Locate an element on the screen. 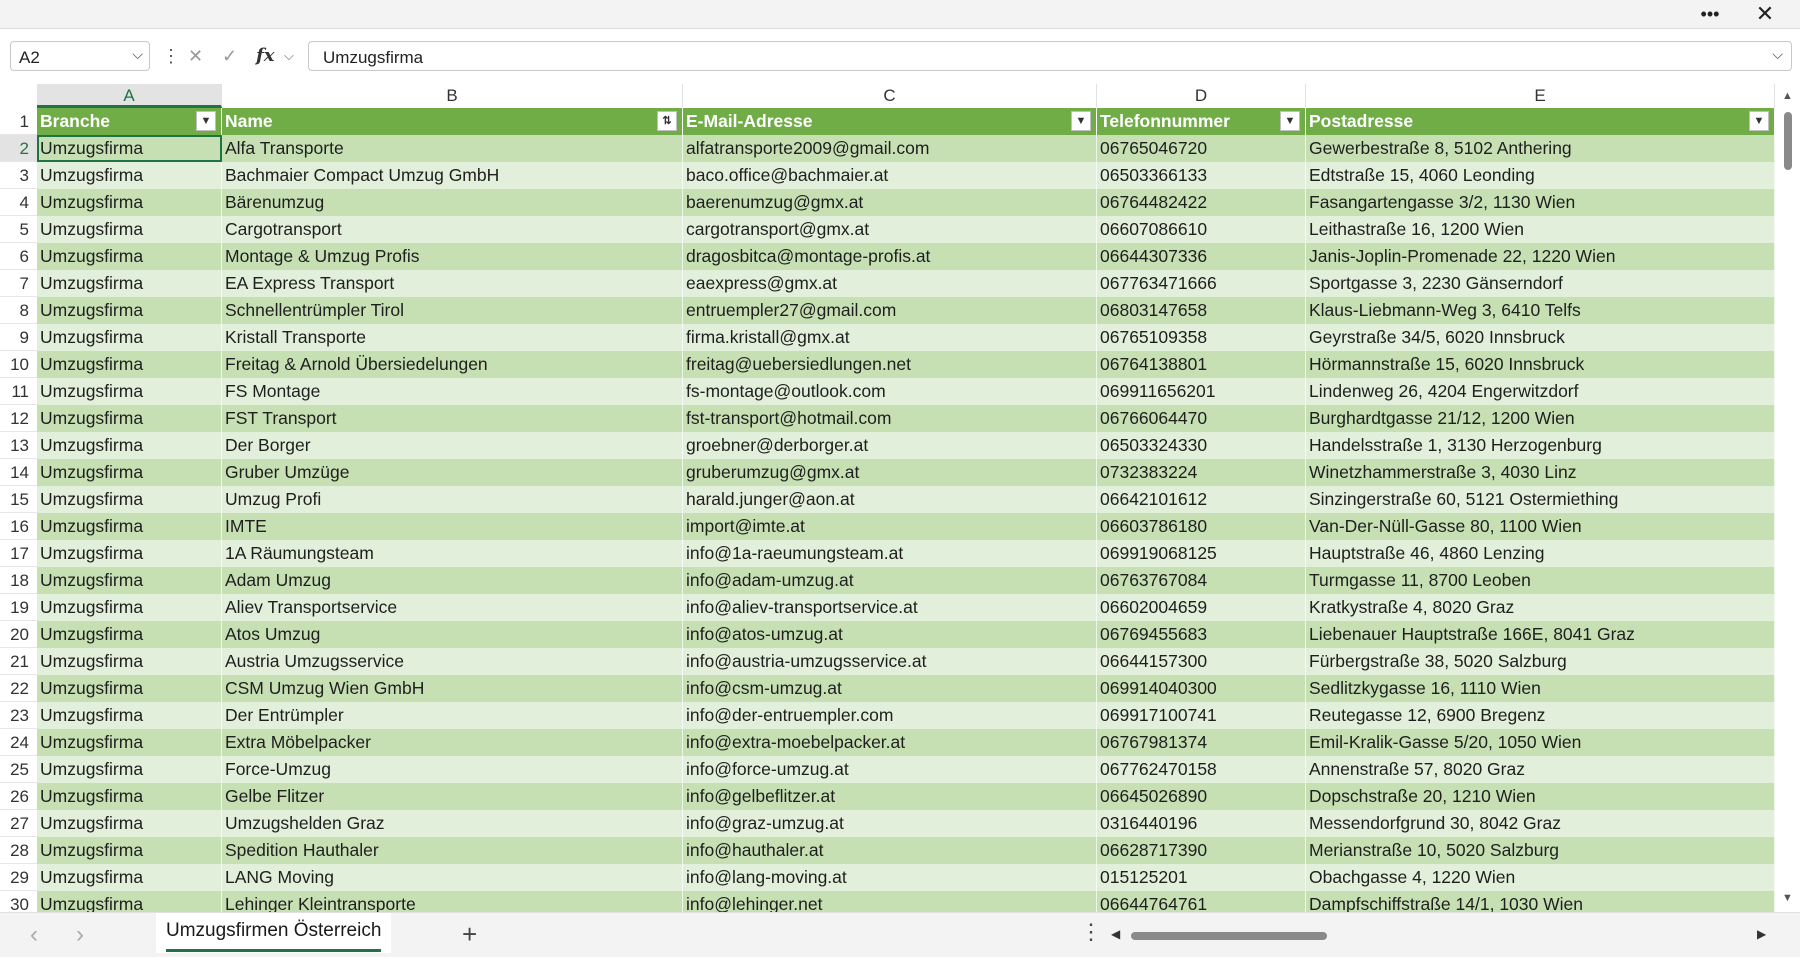 The height and width of the screenshot is (957, 1800). table-cell: Winetzhammerstraße 3, 4030 Linz is located at coordinates (1540, 472).